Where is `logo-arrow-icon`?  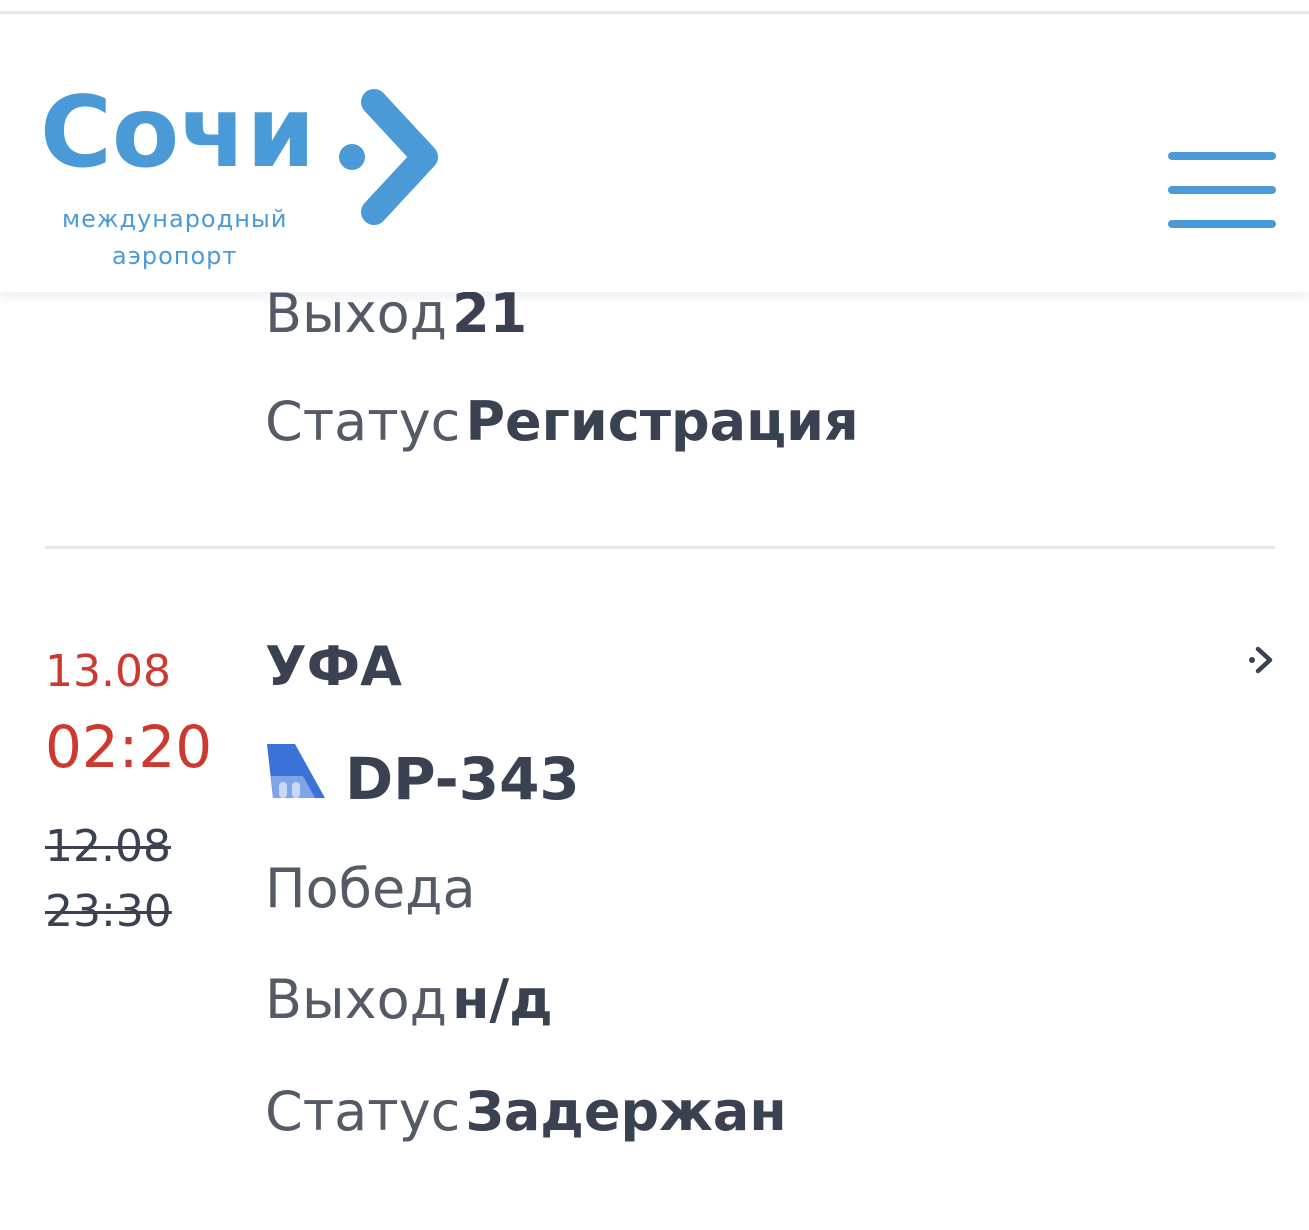
logo-arrow-icon is located at coordinates (388, 157).